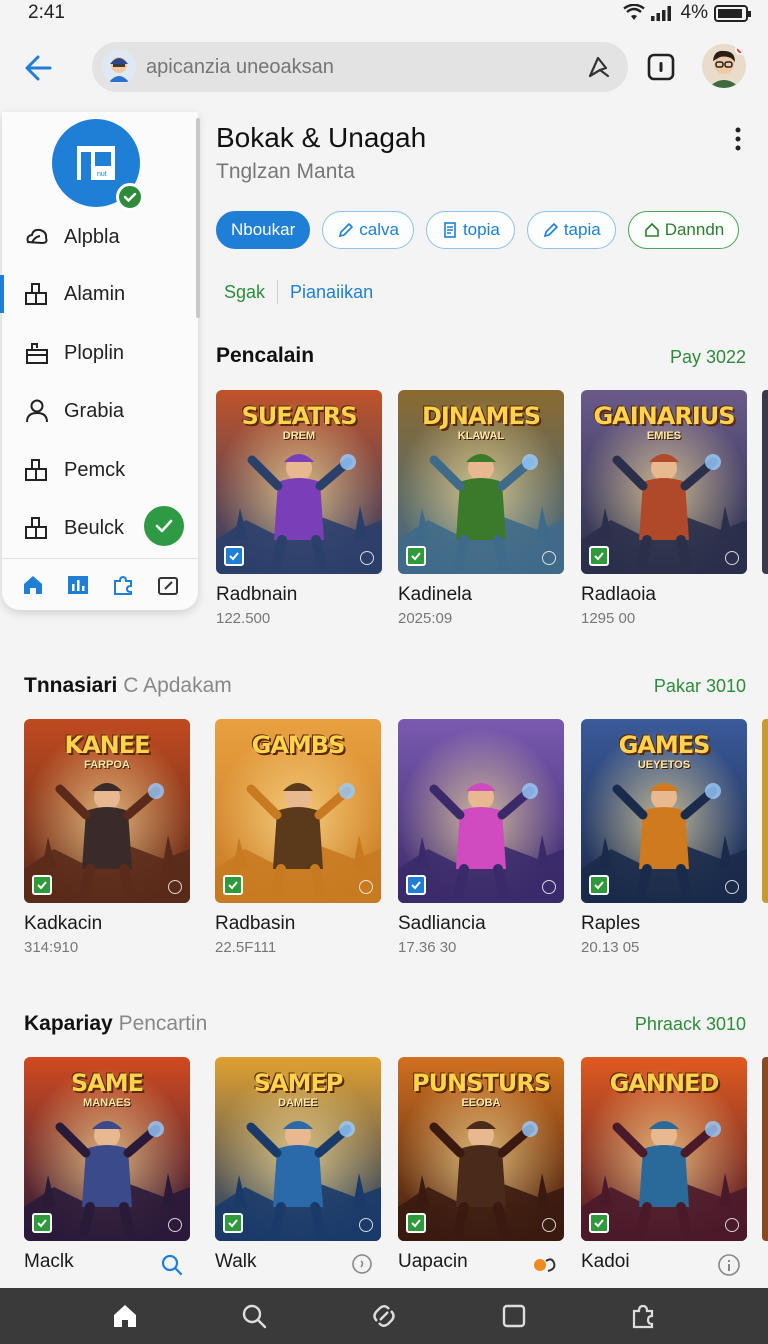 The width and height of the screenshot is (768, 1344). What do you see at coordinates (651, 229) in the screenshot?
I see `home-outline-icon` at bounding box center [651, 229].